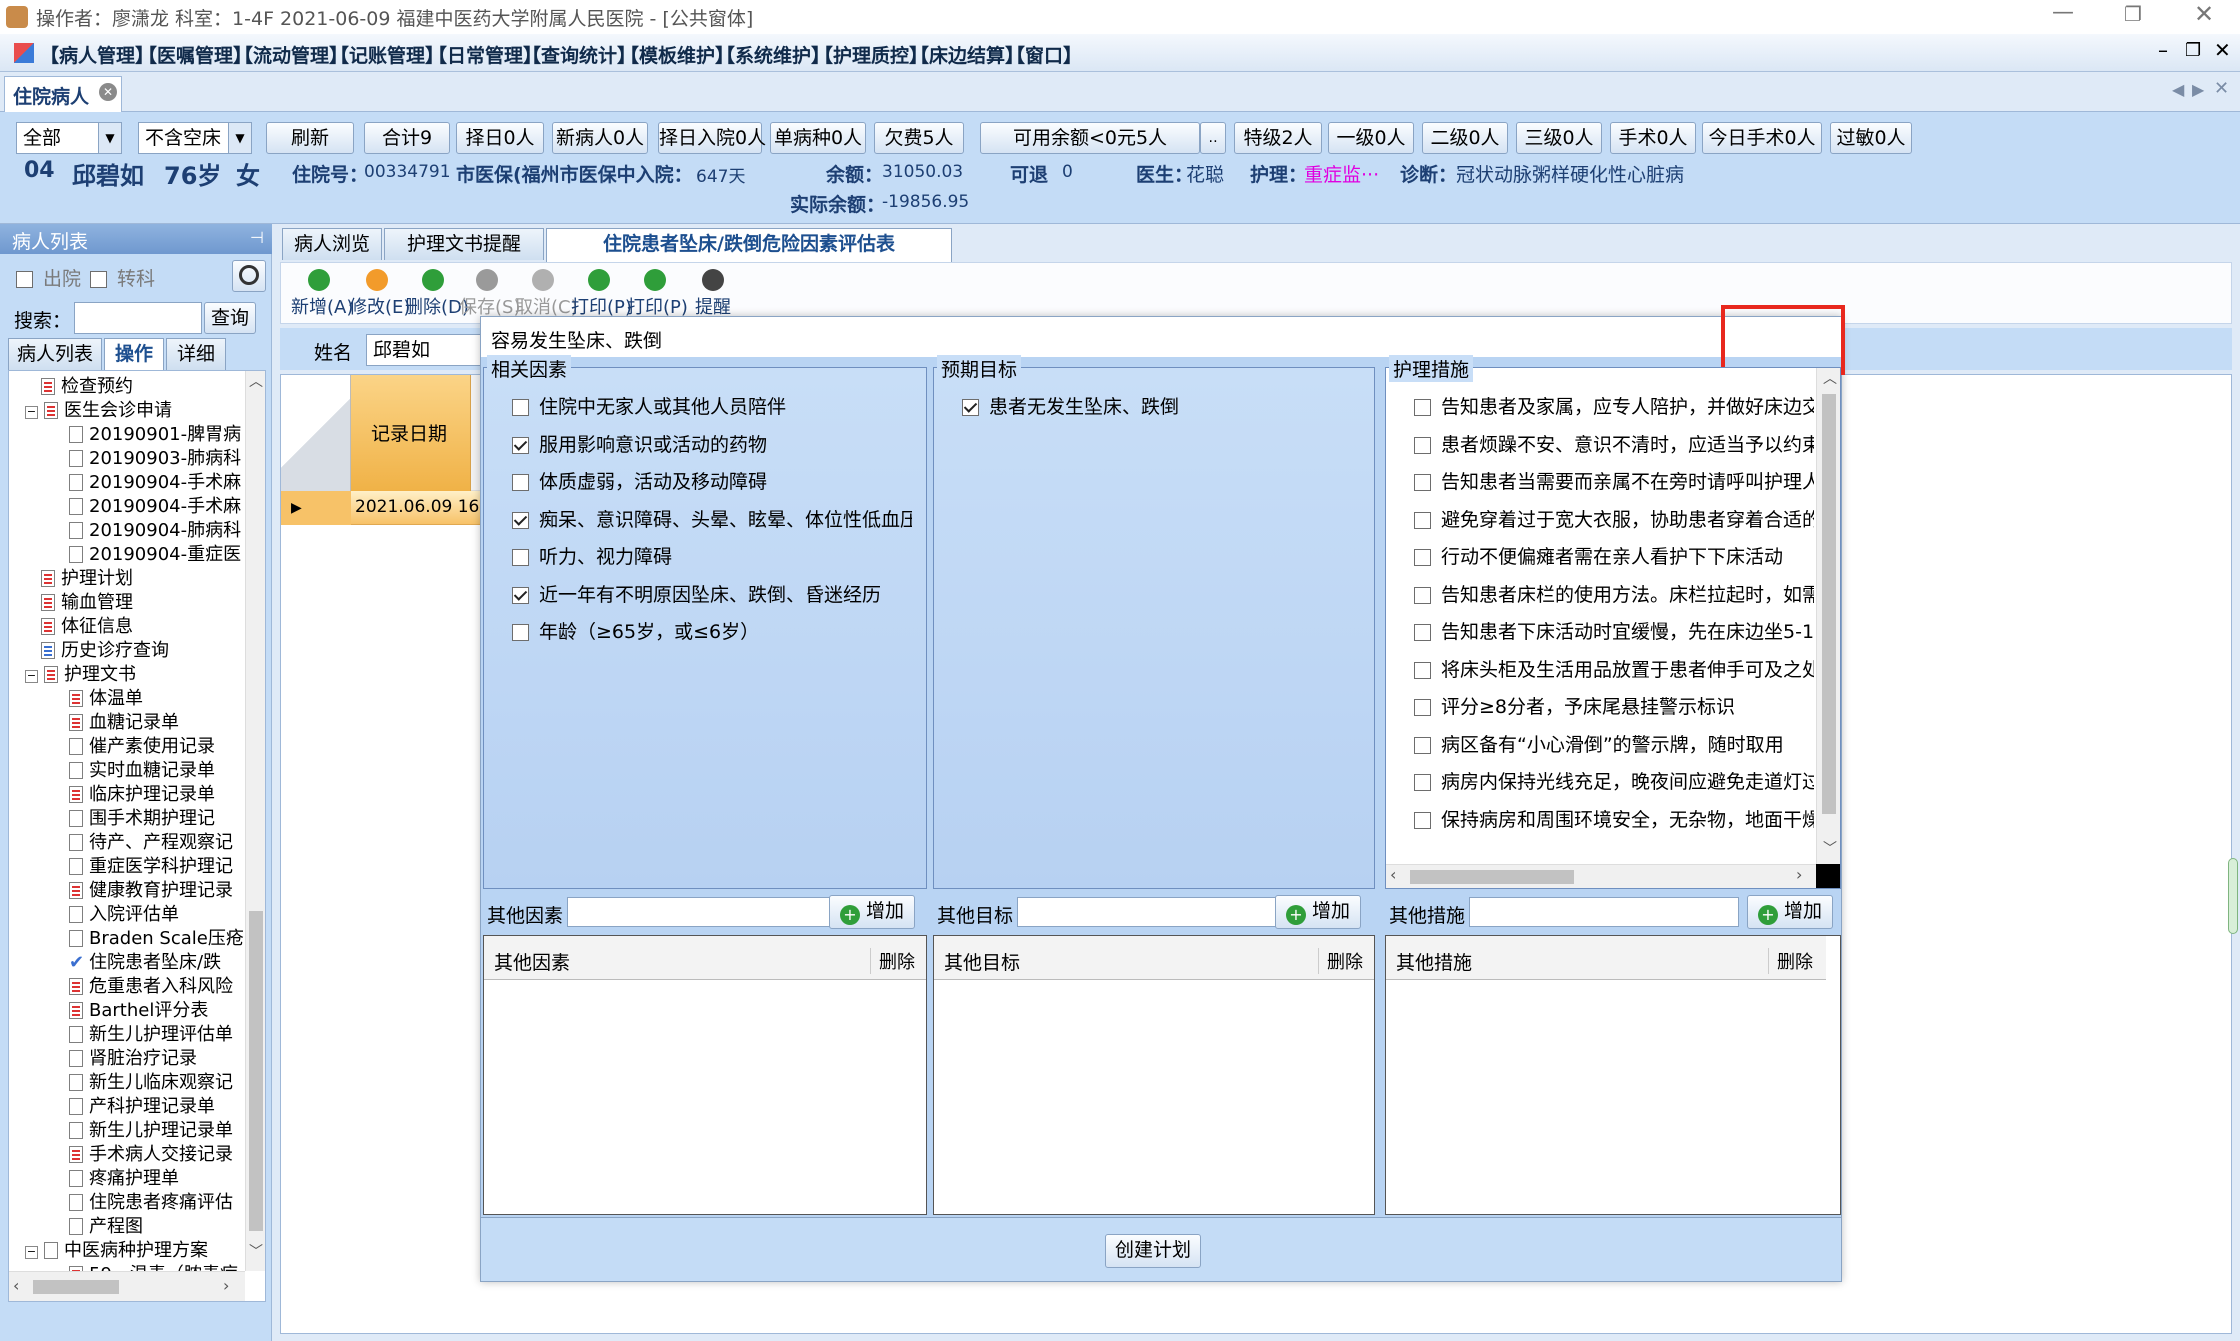 The image size is (2240, 1341). Describe the element at coordinates (257, 237) in the screenshot. I see `pin-icon: ⊣` at that location.